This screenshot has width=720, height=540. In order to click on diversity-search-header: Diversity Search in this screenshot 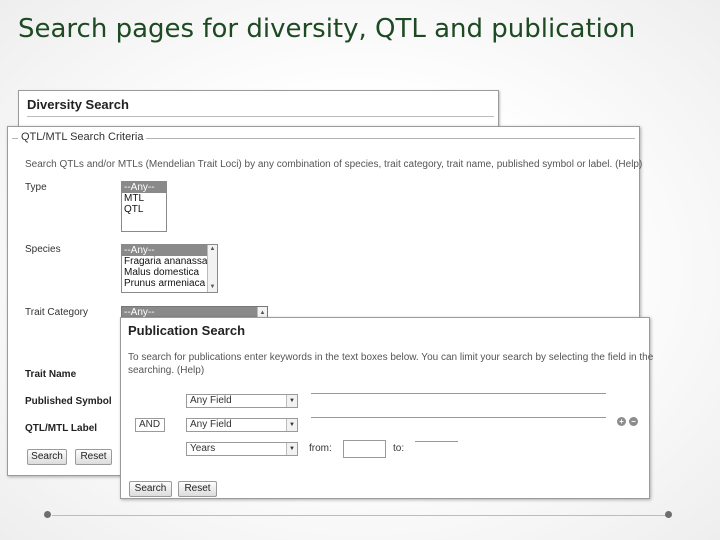, I will do `click(78, 104)`.